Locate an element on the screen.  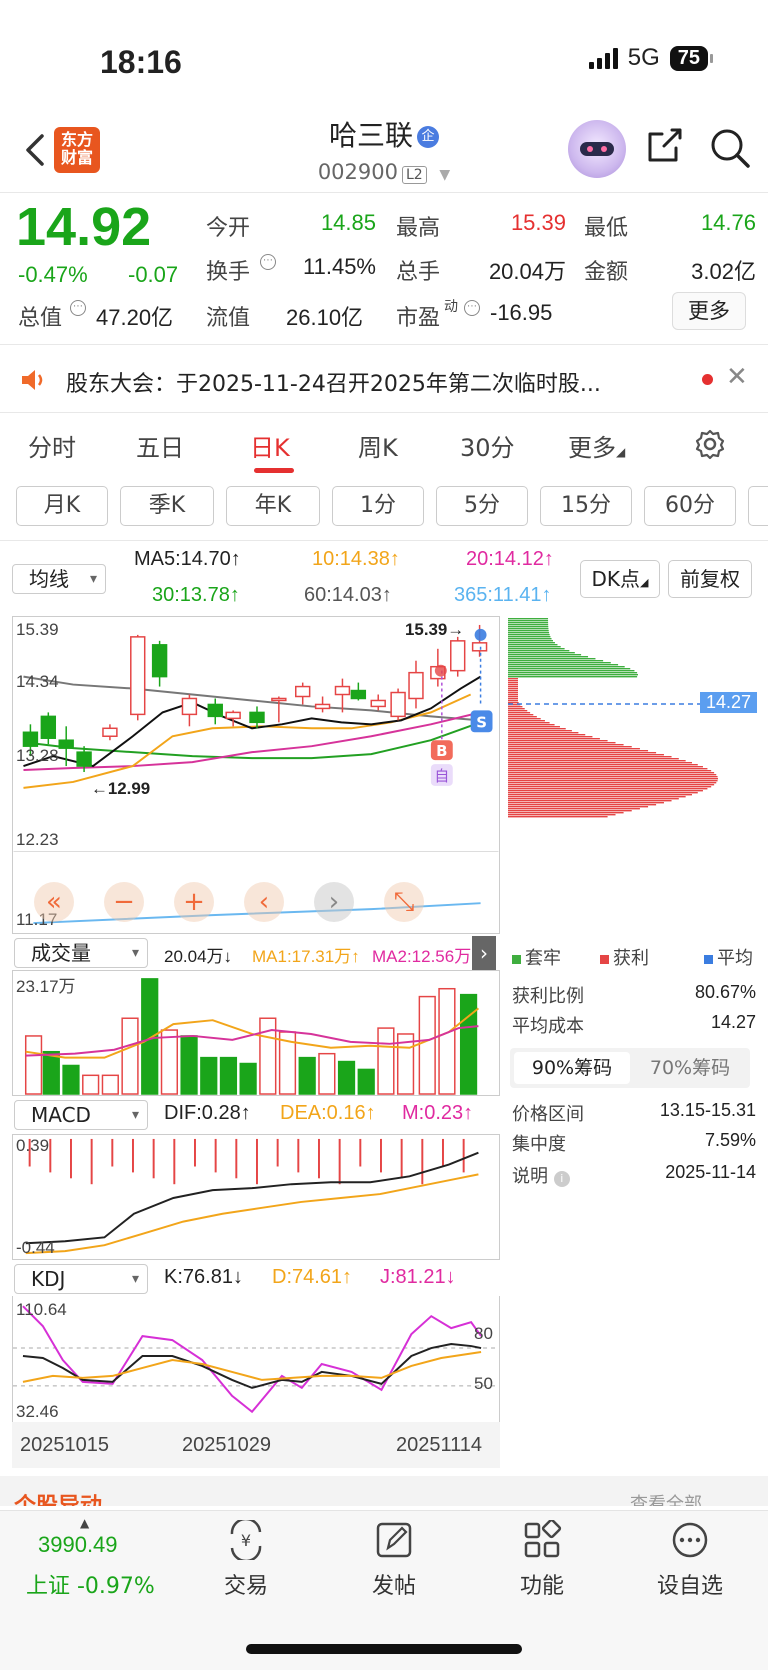
dropdown-caret-icon: ▼ is located at coordinates (445, 175).